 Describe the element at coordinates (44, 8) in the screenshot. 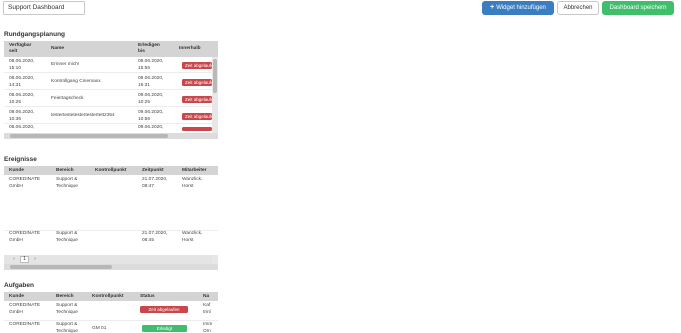

I see `dashboard-name-input: Support Dashboard` at that location.